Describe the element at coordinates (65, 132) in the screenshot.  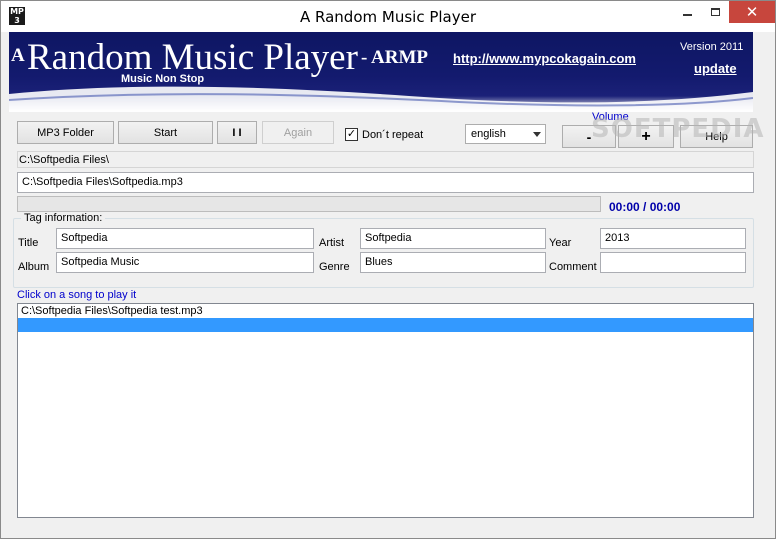
I see `mp3-folder-button: MP3 Folder` at that location.